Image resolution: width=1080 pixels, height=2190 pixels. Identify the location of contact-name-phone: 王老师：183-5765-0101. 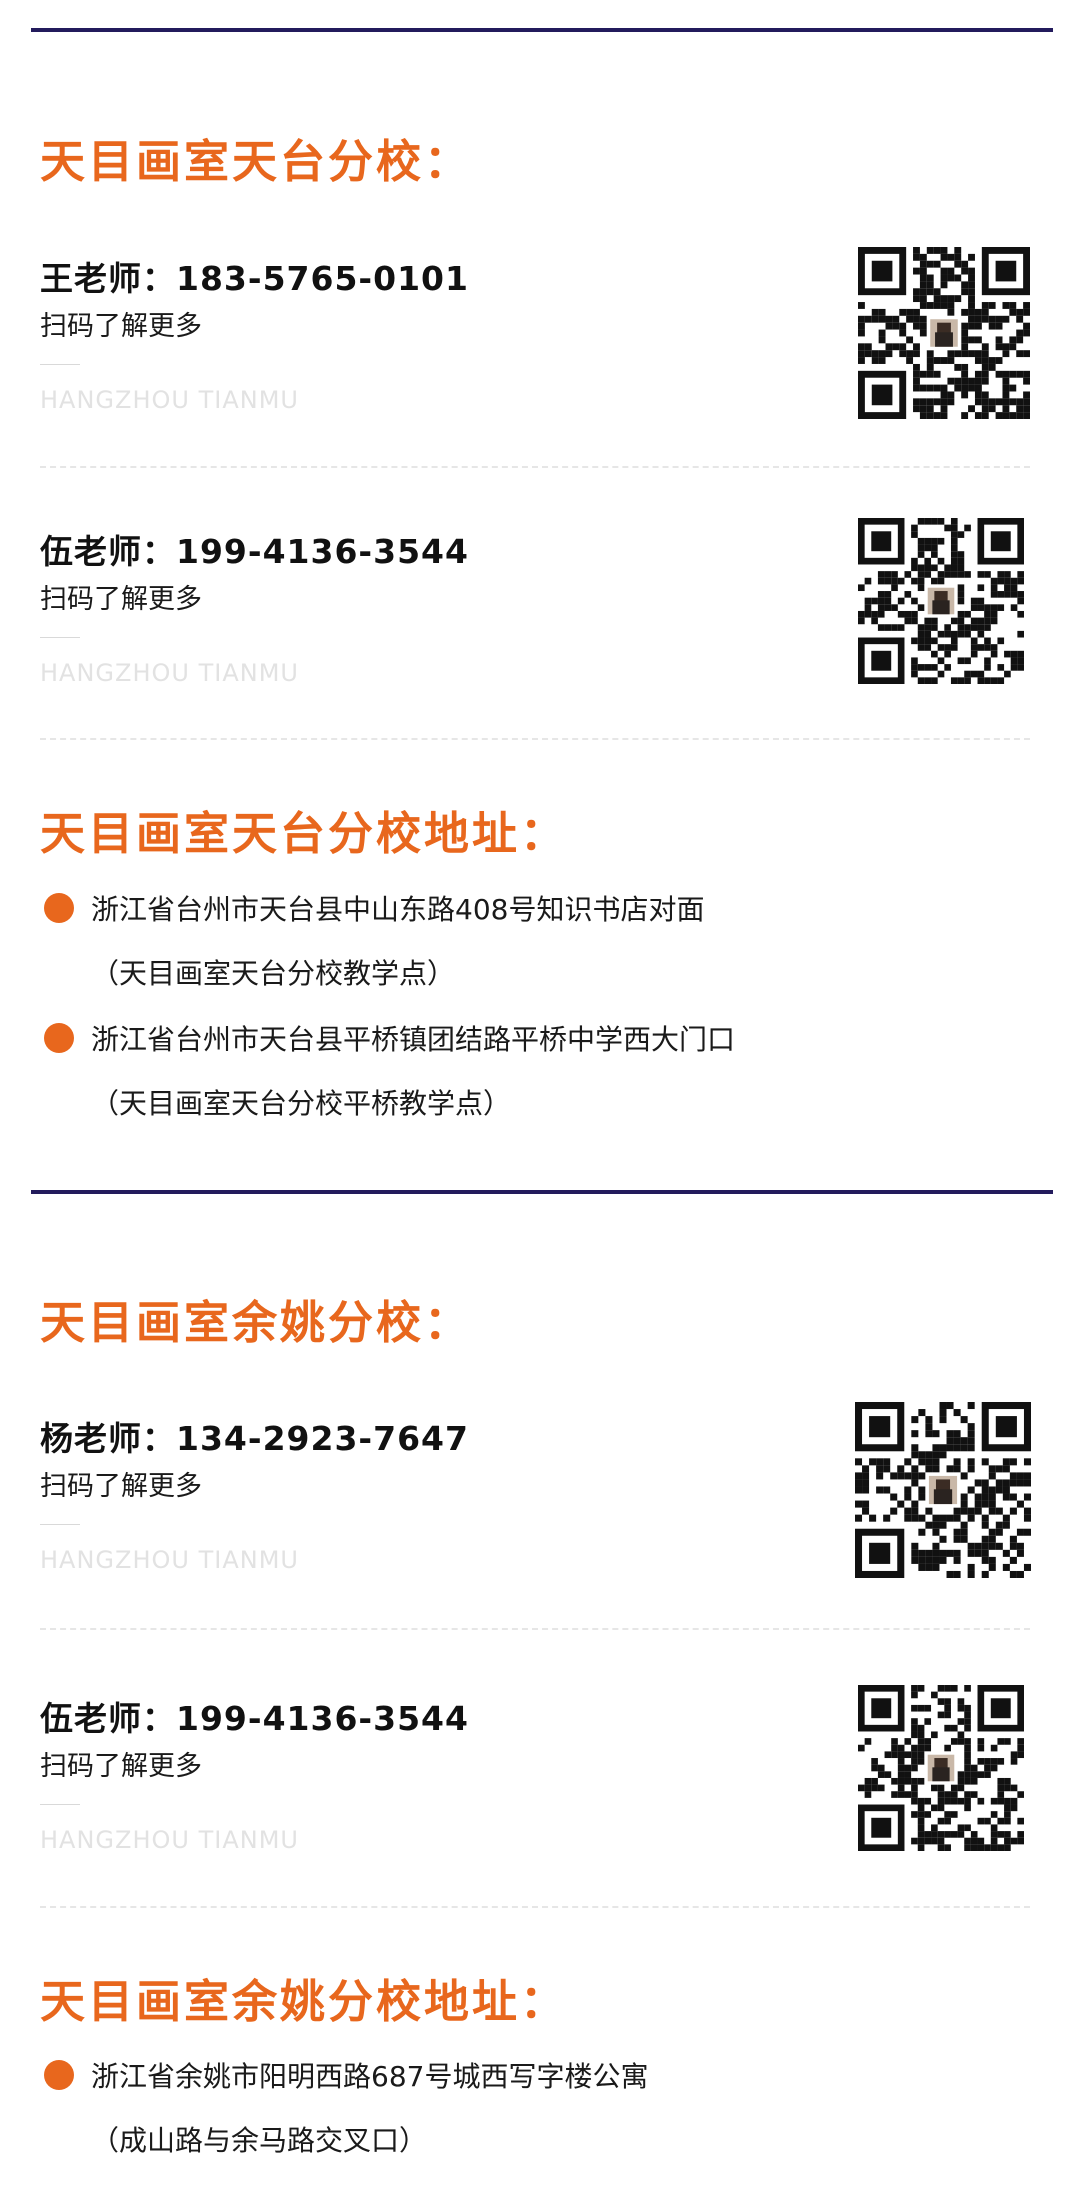
(254, 276).